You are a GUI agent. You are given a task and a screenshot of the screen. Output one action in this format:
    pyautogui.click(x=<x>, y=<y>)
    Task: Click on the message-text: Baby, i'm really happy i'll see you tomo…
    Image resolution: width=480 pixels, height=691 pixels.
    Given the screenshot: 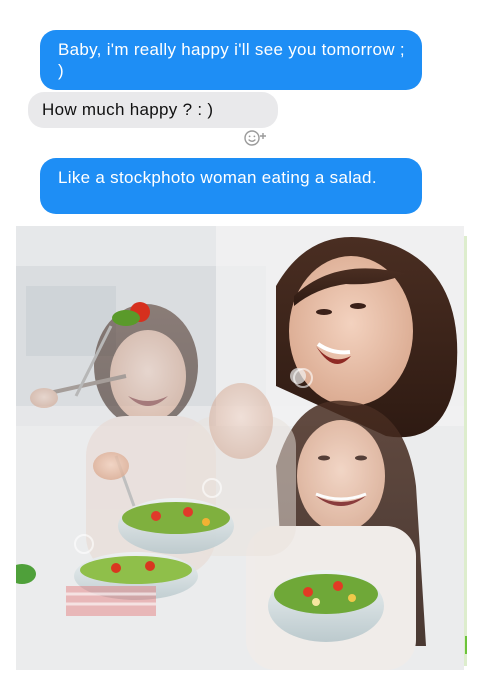 What is the action you would take?
    pyautogui.click(x=231, y=60)
    